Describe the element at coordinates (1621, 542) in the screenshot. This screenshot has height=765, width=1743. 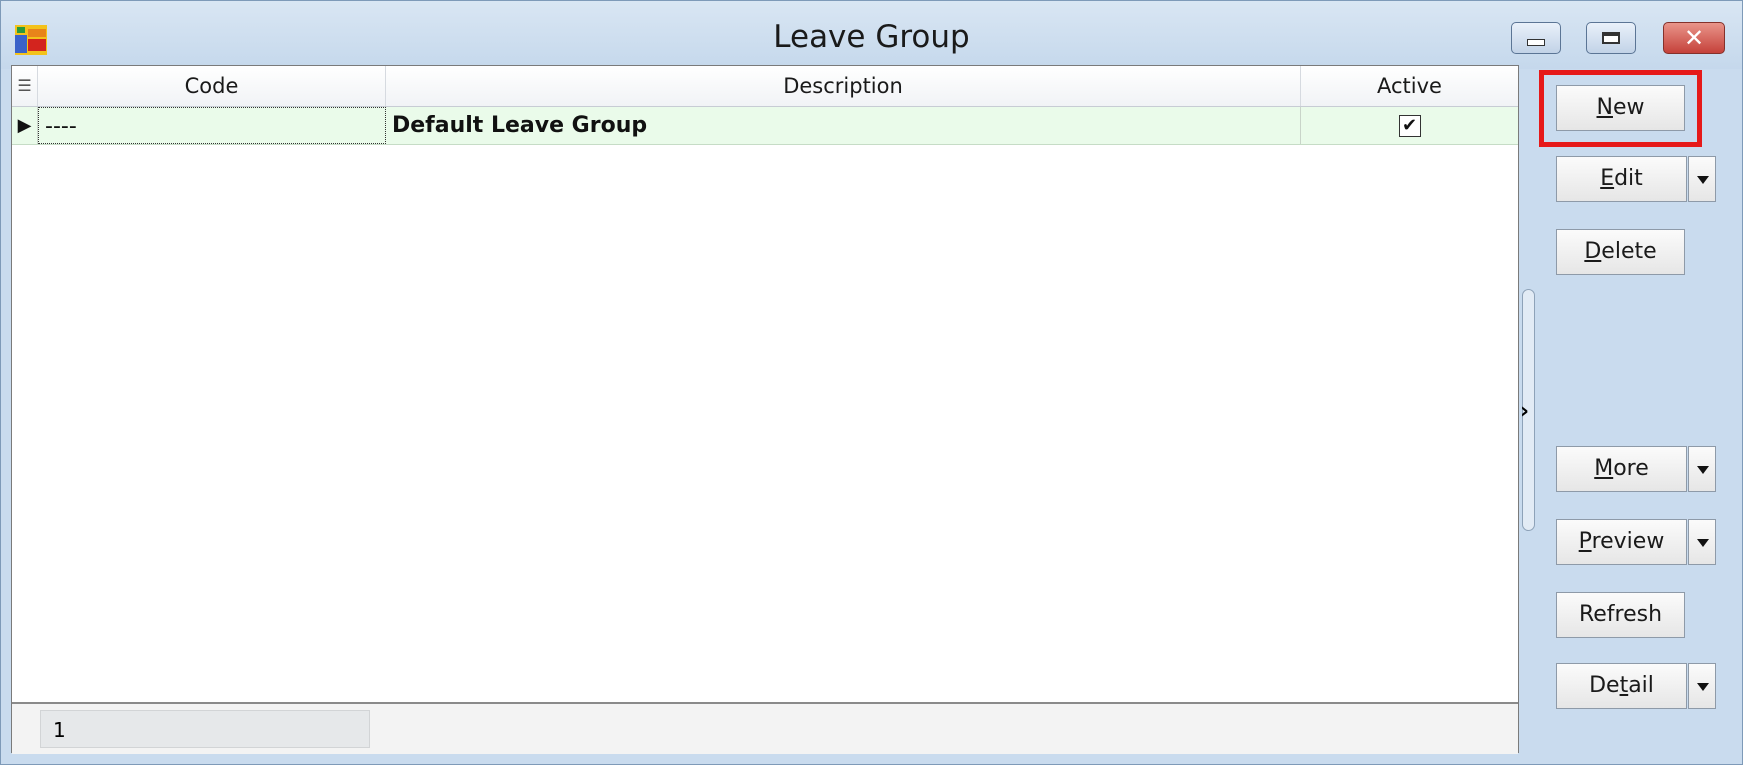
I see `preview-button: Preview` at that location.